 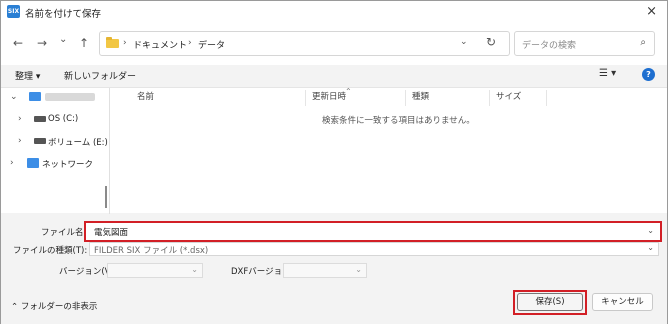 What do you see at coordinates (54, 306) in the screenshot?
I see `hide-folders-button: ⌃ フォルダーの非表示` at bounding box center [54, 306].